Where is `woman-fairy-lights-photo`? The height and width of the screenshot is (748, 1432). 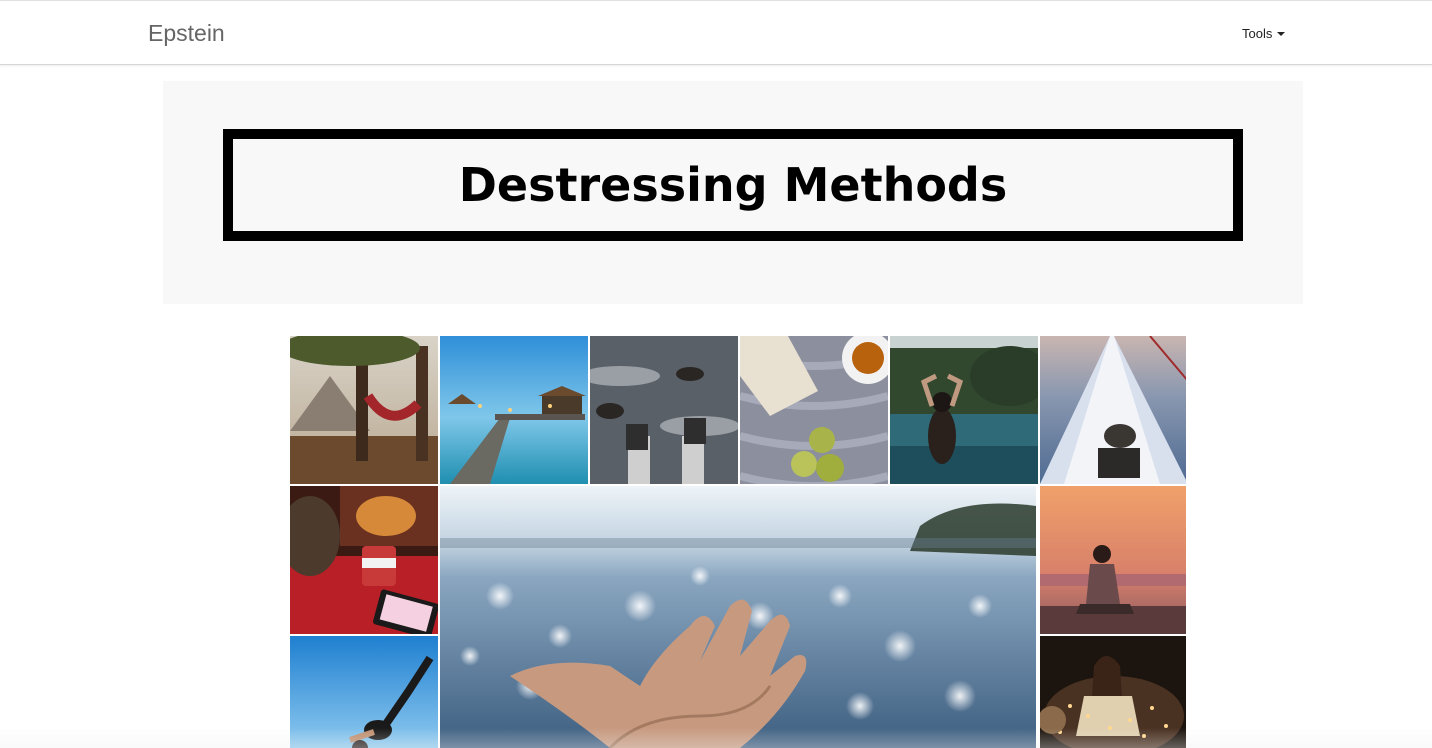 woman-fairy-lights-photo is located at coordinates (1113, 692).